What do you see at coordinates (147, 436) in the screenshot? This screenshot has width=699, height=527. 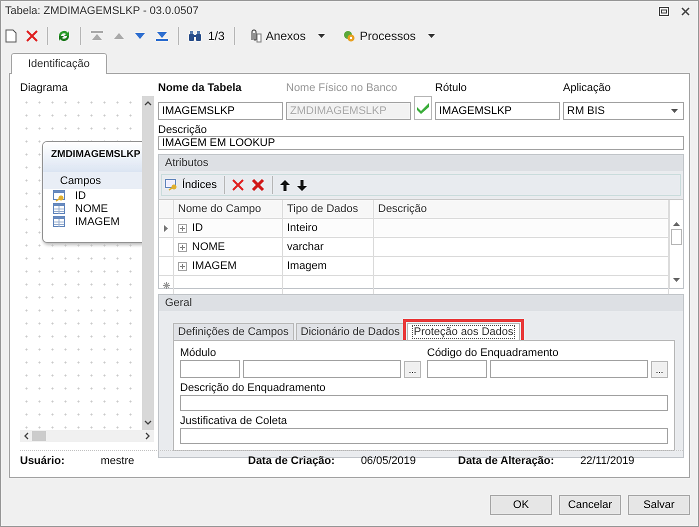 I see `scroll-right-icon` at bounding box center [147, 436].